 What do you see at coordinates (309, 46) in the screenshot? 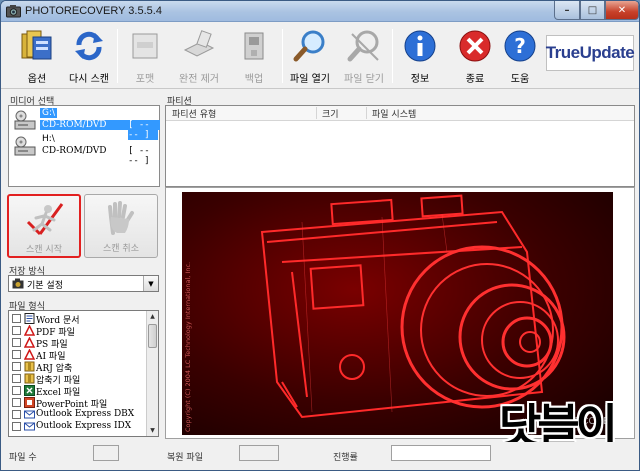
I see `magnifier-icon` at bounding box center [309, 46].